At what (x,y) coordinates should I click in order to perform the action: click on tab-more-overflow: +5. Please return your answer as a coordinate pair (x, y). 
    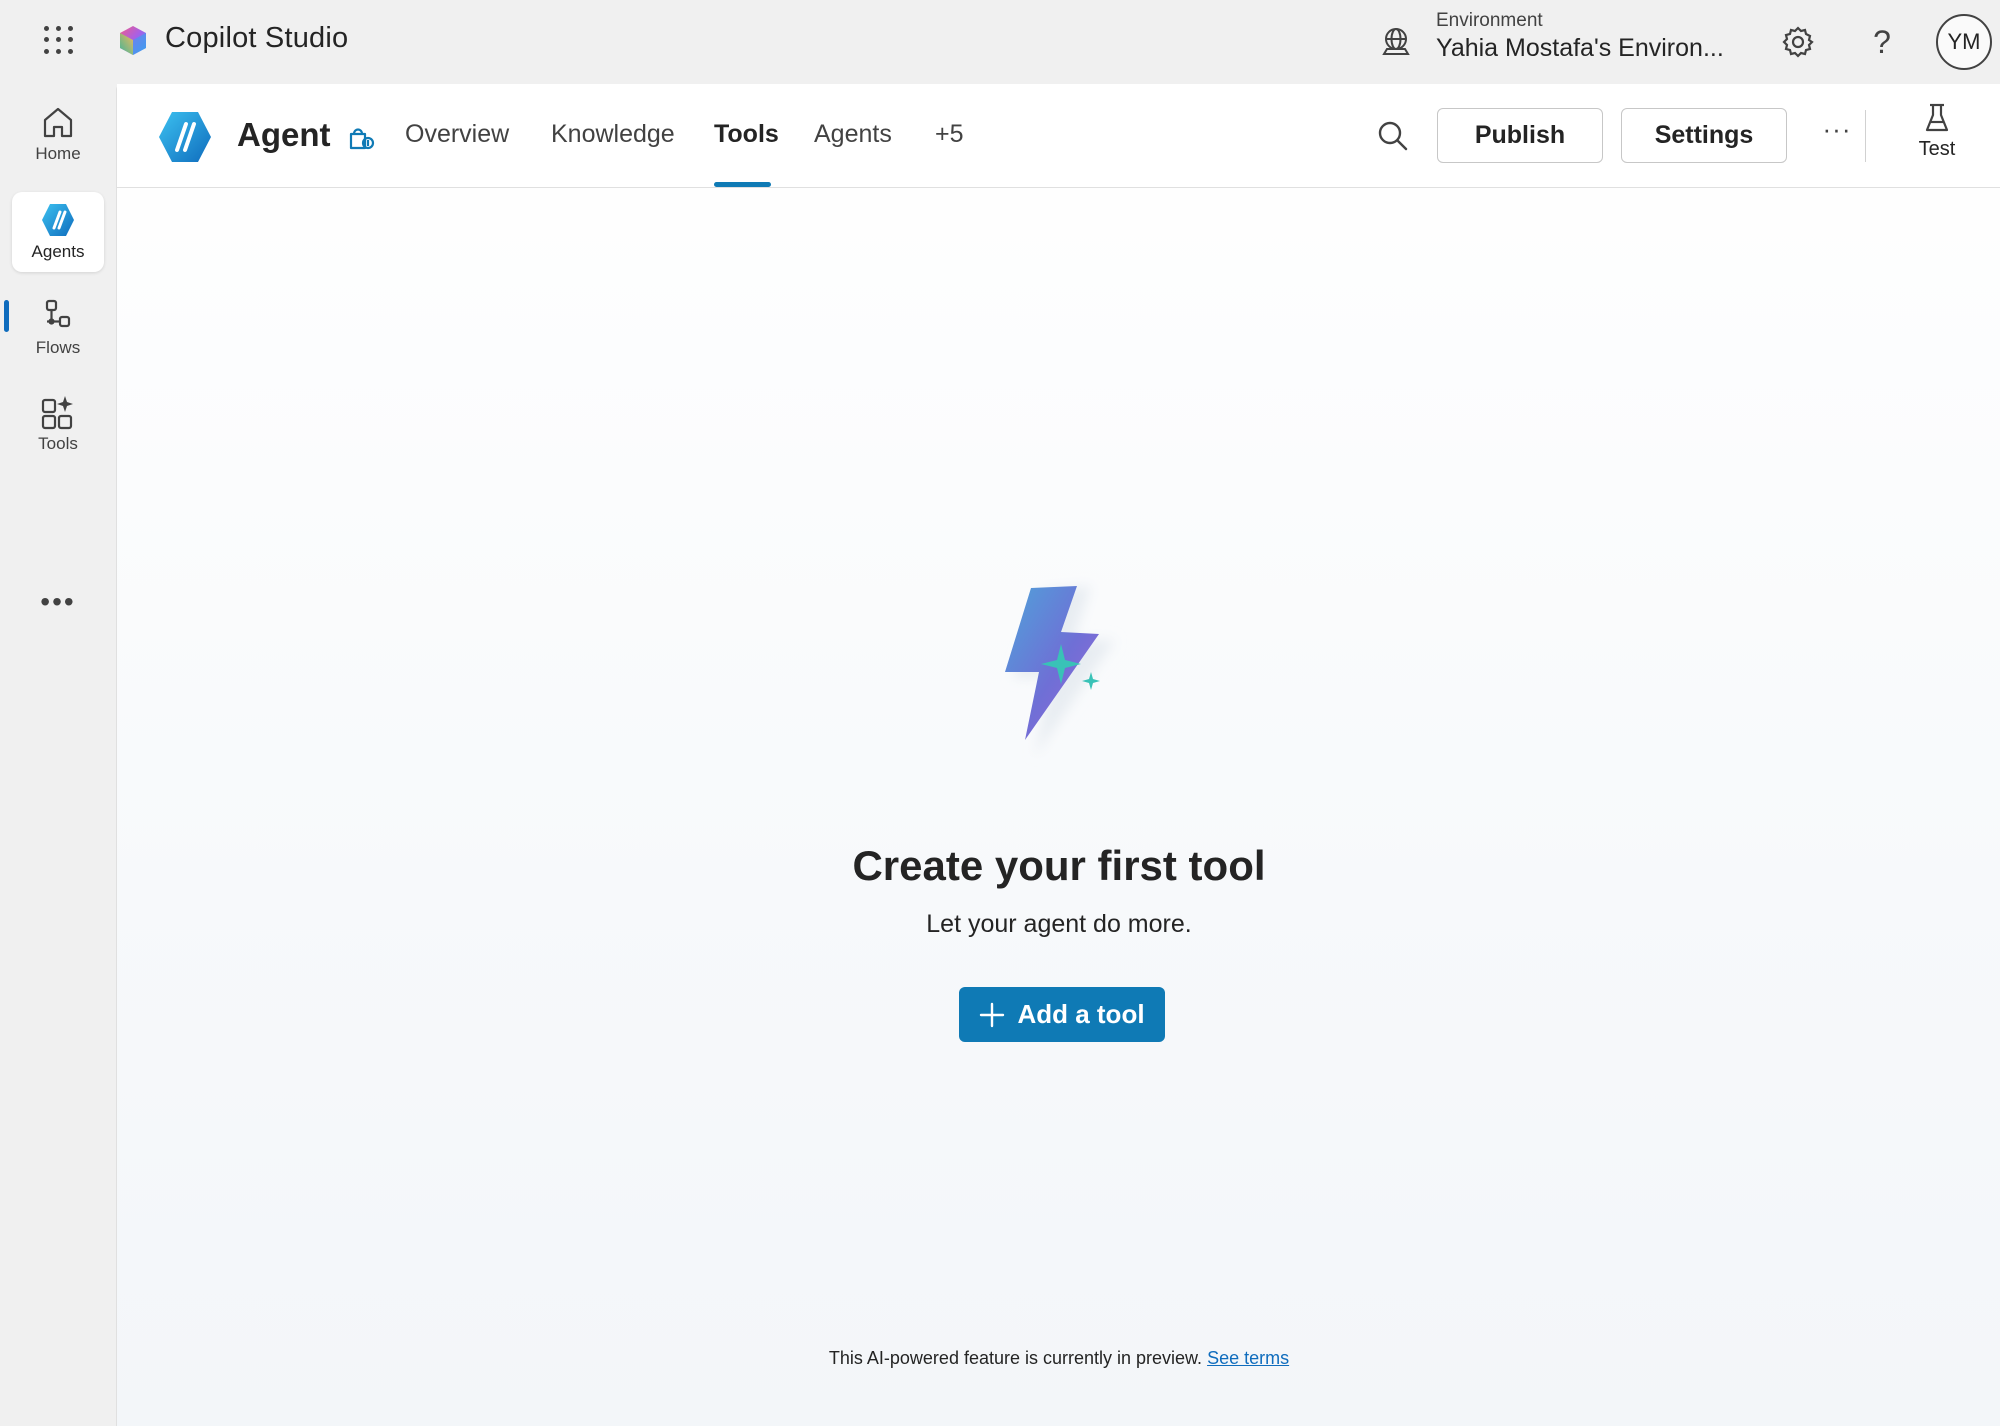
    Looking at the image, I should click on (949, 134).